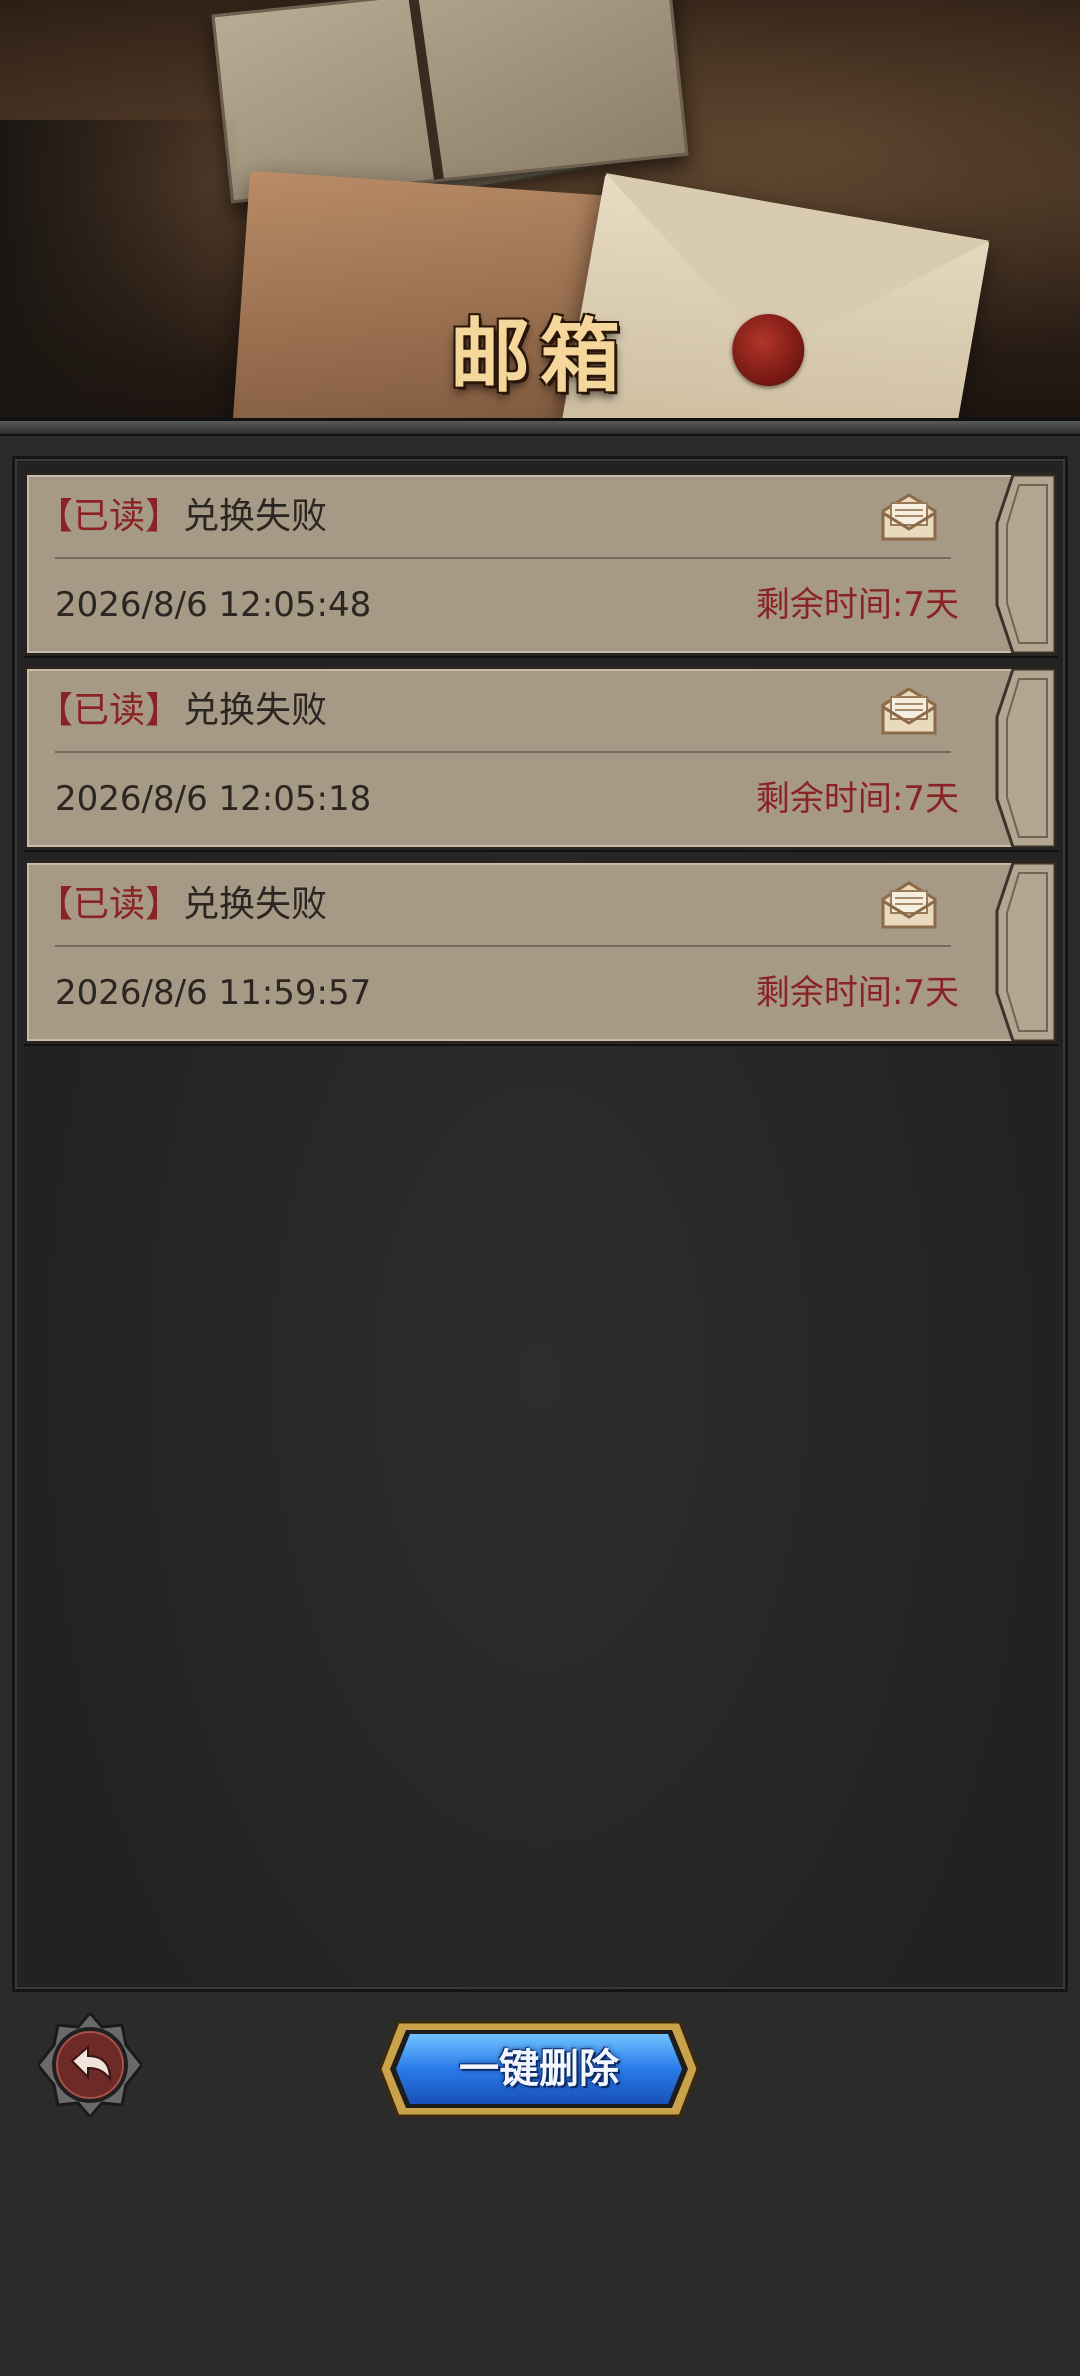 The image size is (1080, 2376). Describe the element at coordinates (541, 758) in the screenshot. I see `mail-item: 【已读】 兑换失败 2026/8/6 12:05:18 剩余时间:7天` at that location.